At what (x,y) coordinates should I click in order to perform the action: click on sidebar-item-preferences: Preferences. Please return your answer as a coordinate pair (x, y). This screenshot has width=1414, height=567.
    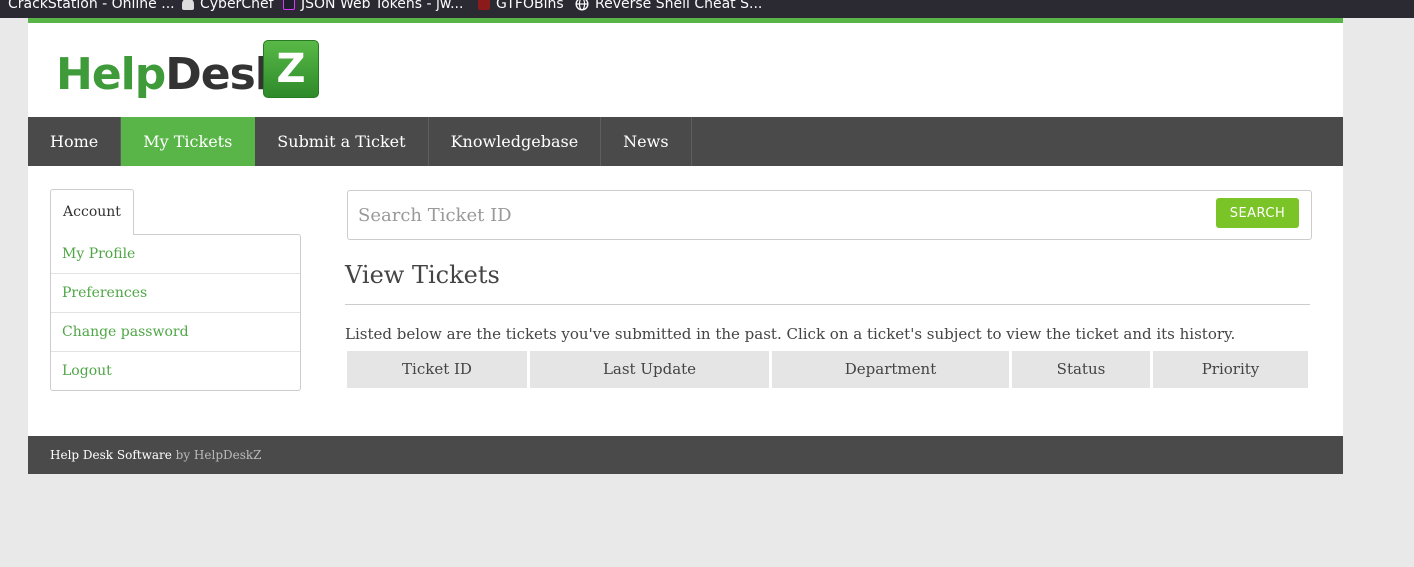
    Looking at the image, I should click on (175, 293).